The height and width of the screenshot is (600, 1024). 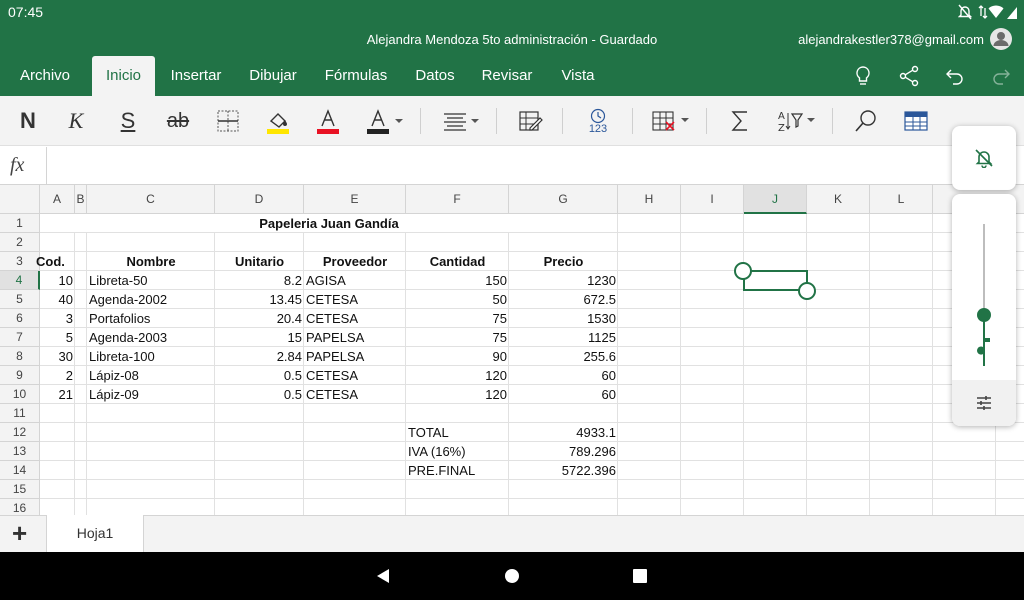 What do you see at coordinates (563, 319) in the screenshot?
I see `cell-precio: 1530` at bounding box center [563, 319].